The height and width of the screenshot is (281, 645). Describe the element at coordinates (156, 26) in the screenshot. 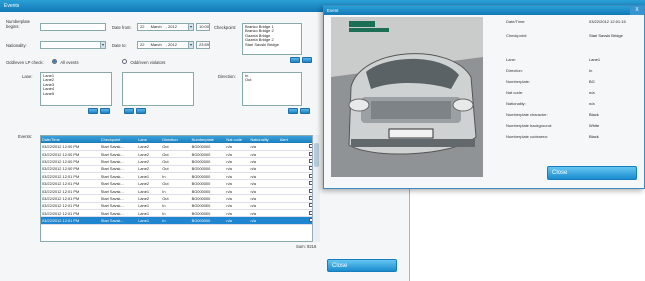

I see `date-from-month: March` at that location.